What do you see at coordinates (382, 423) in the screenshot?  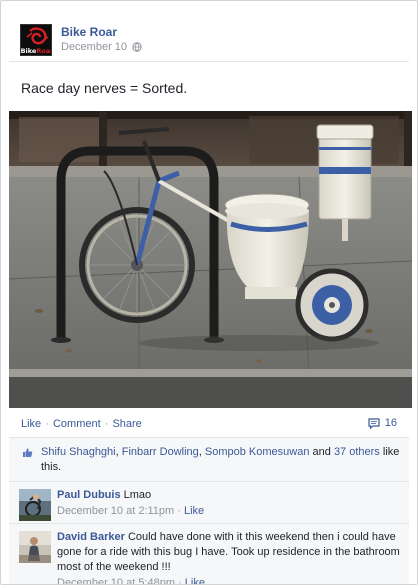 I see `comment-count: 16` at bounding box center [382, 423].